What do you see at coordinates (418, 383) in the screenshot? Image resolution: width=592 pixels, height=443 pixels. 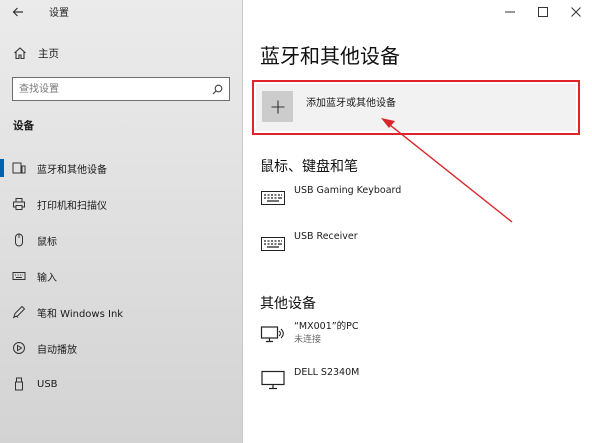 I see `device-dell-s2340m: DELL S2340M` at bounding box center [418, 383].